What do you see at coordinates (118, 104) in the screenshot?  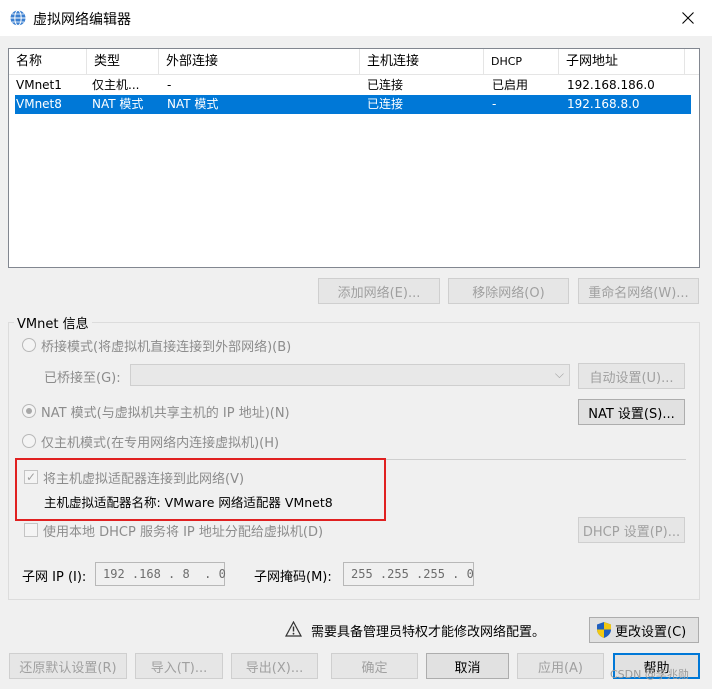 I see `cell-type: NAT 模式` at bounding box center [118, 104].